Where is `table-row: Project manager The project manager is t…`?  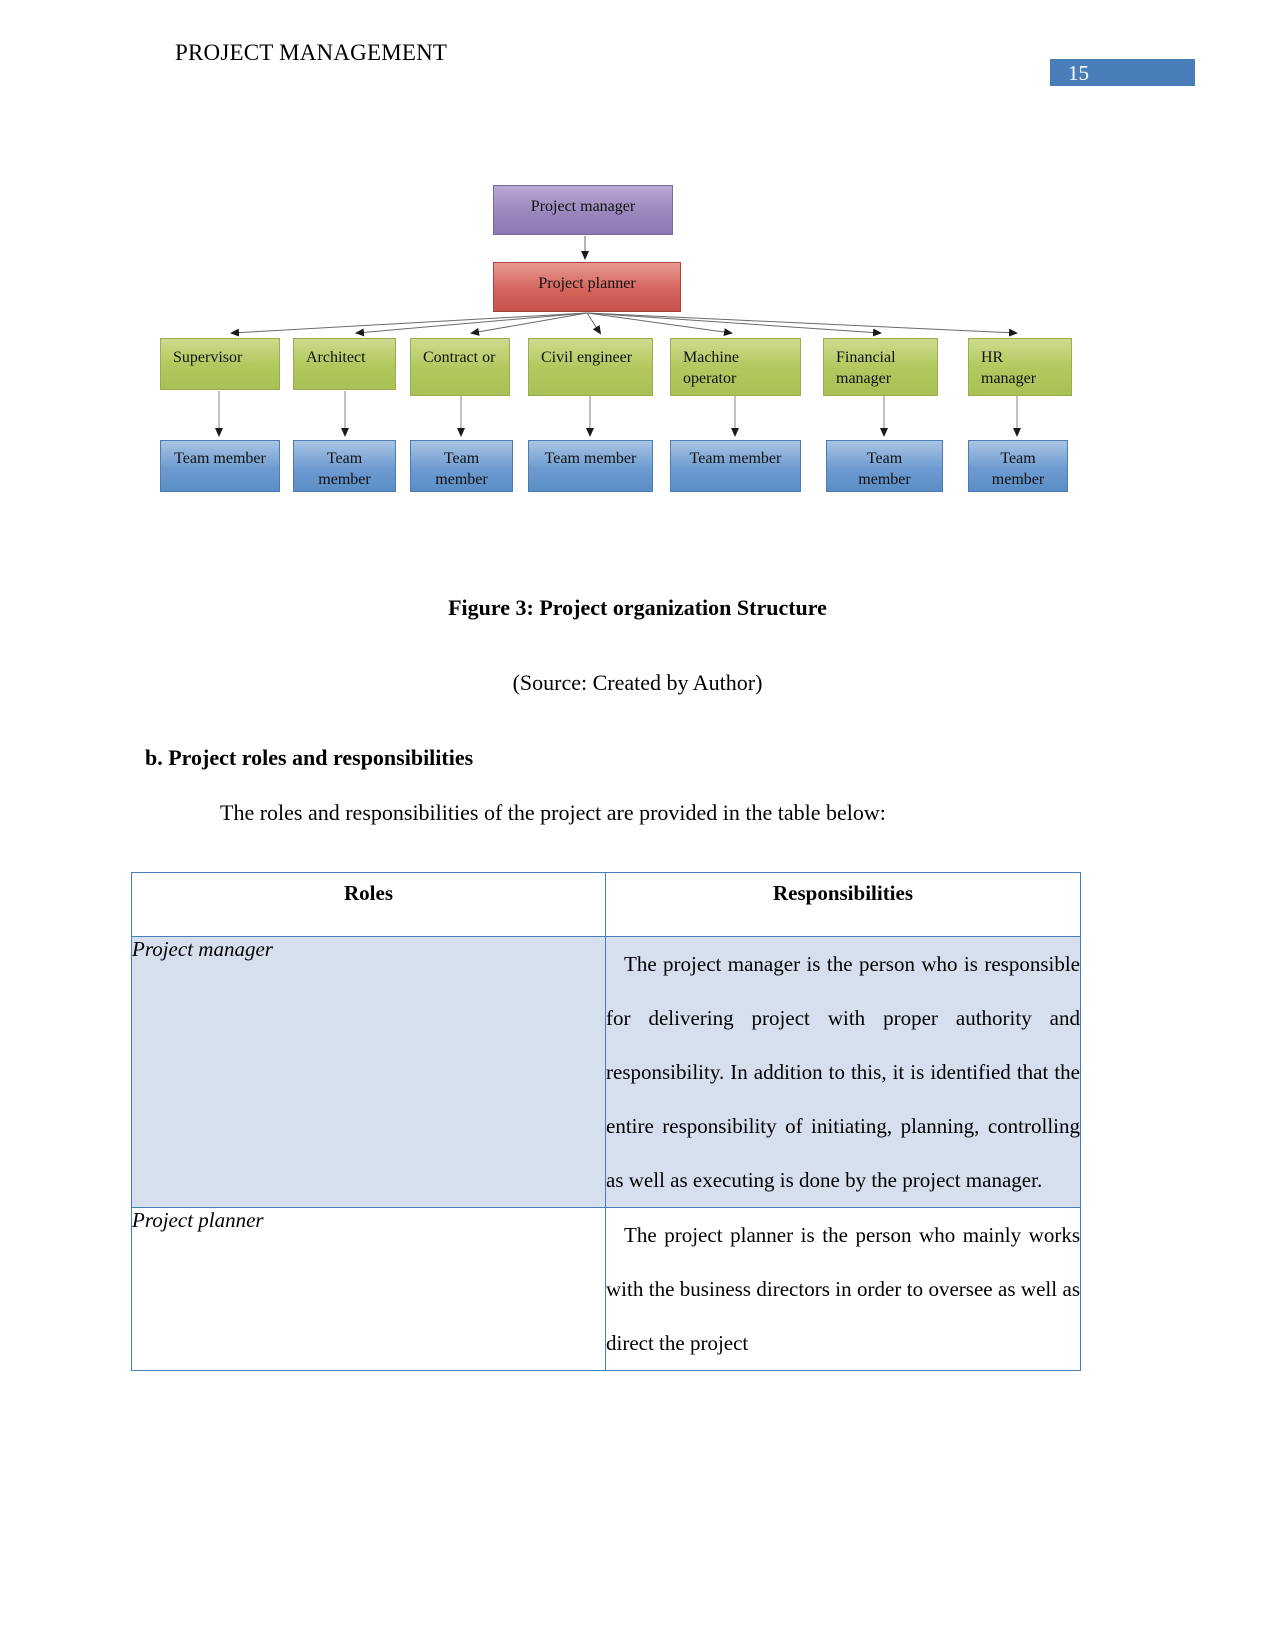
table-row: Project manager The project manager is t… is located at coordinates (606, 1072).